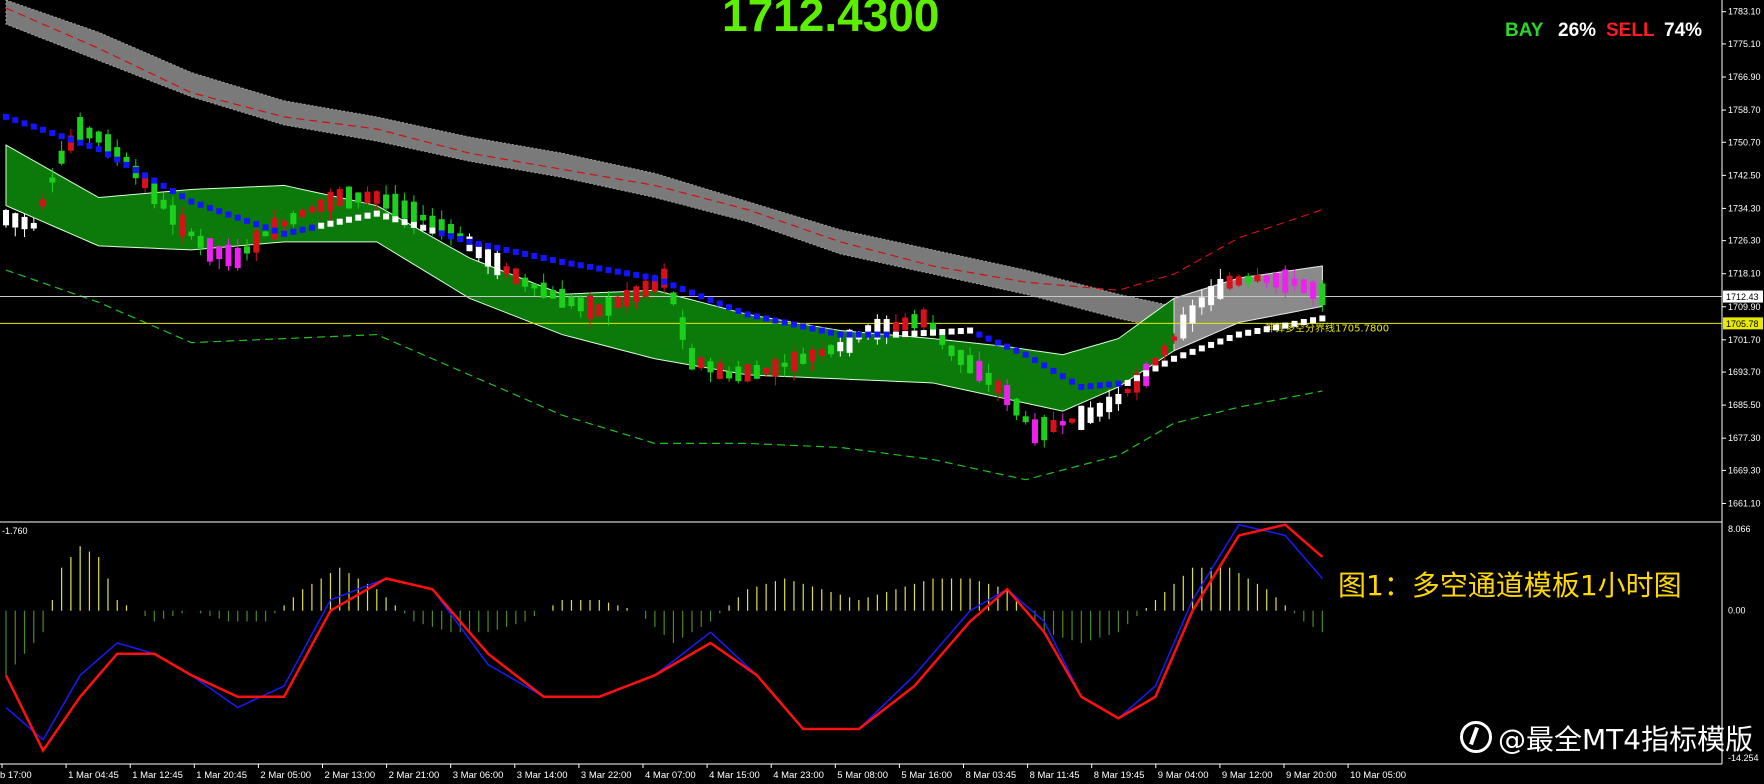  What do you see at coordinates (1606, 738) in the screenshot?
I see `watermark: @最全MT4指标模版` at bounding box center [1606, 738].